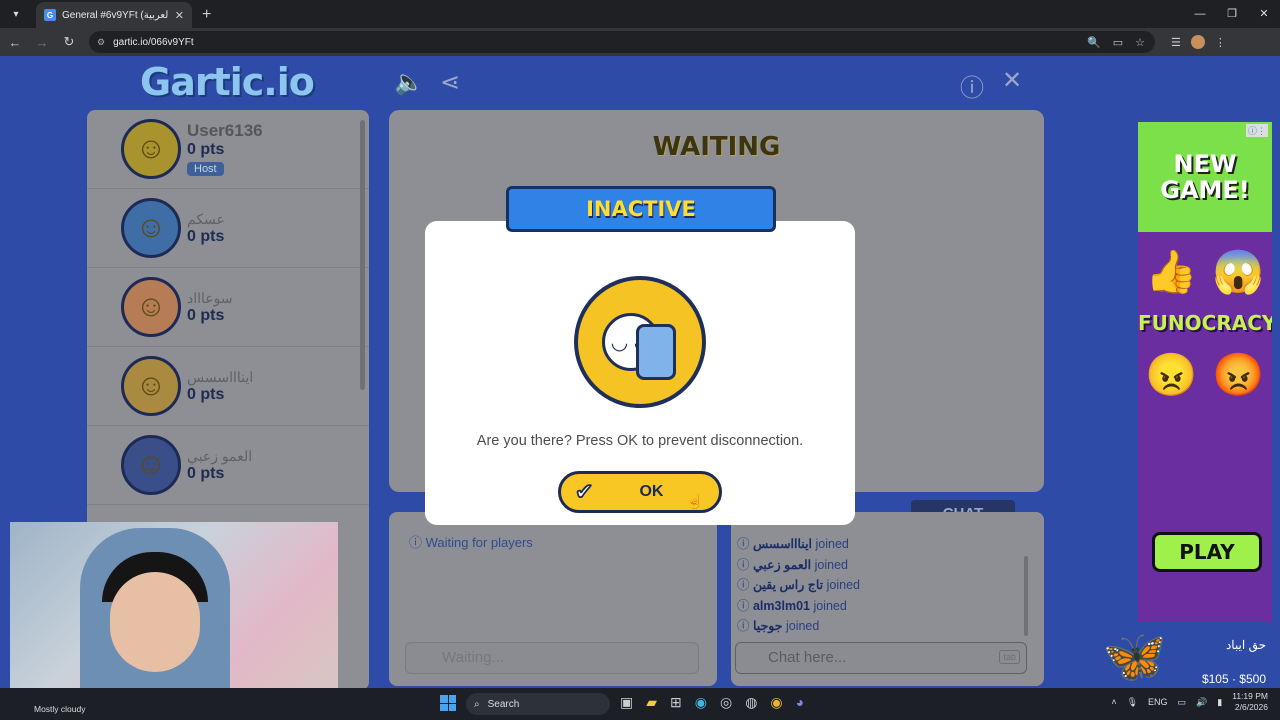 The width and height of the screenshot is (1280, 720). I want to click on ad-info-icon: ⓘ⋮, so click(1256, 130).